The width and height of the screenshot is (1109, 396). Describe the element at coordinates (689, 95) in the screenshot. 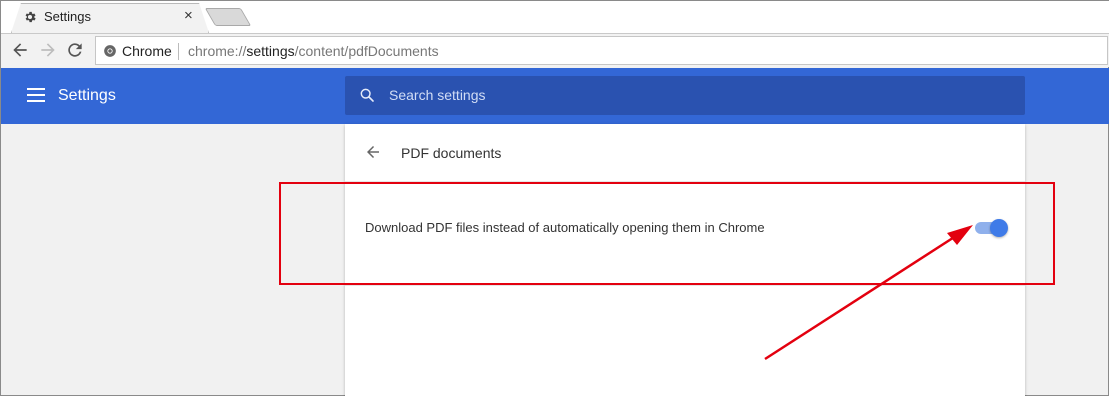

I see `search-input` at that location.